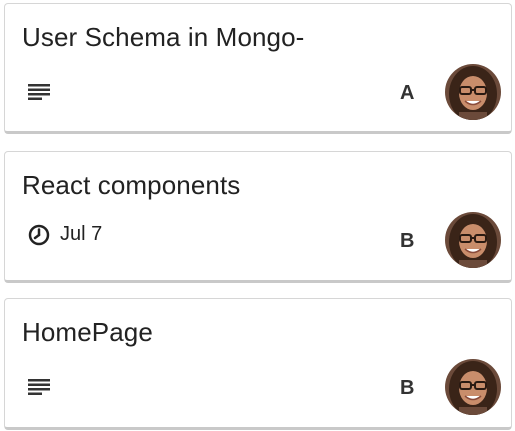 The image size is (515, 431). I want to click on member-initials: A, so click(407, 93).